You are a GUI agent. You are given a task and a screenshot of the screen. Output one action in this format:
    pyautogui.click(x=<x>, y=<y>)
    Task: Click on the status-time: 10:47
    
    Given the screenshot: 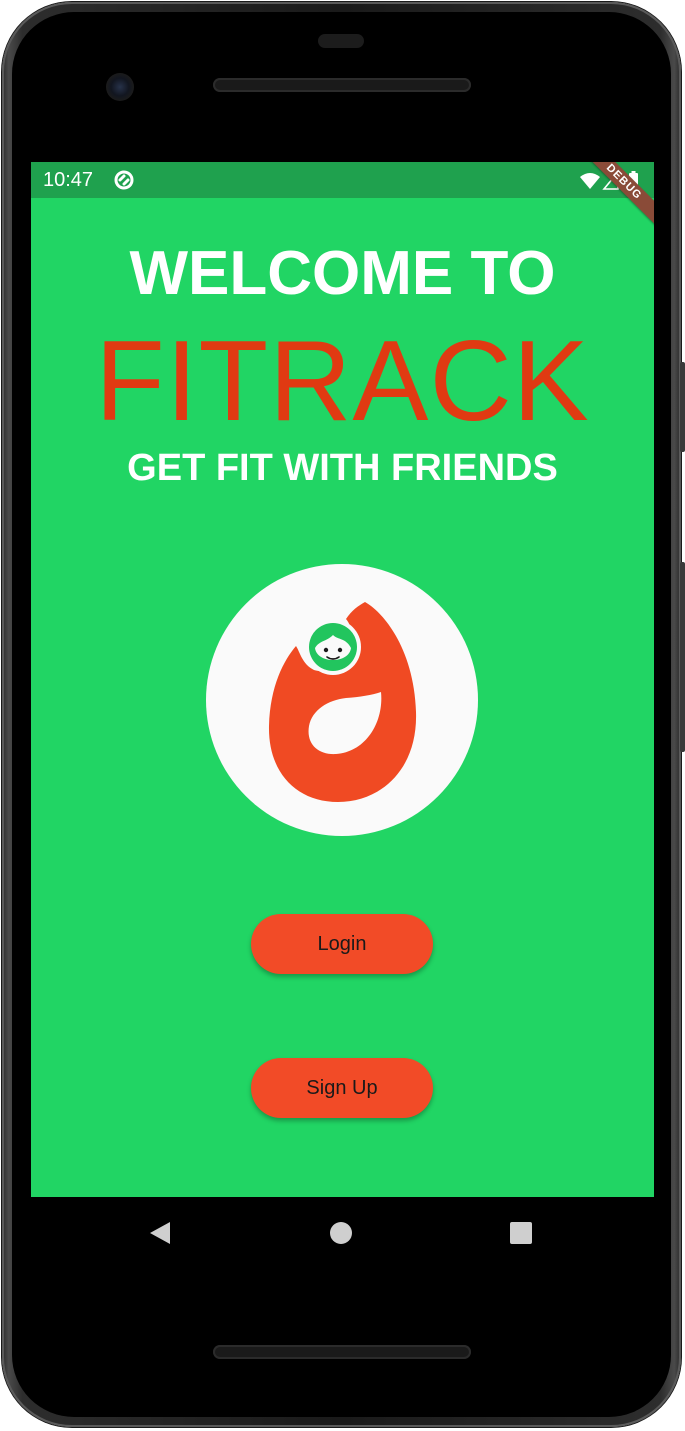 What is the action you would take?
    pyautogui.click(x=68, y=180)
    